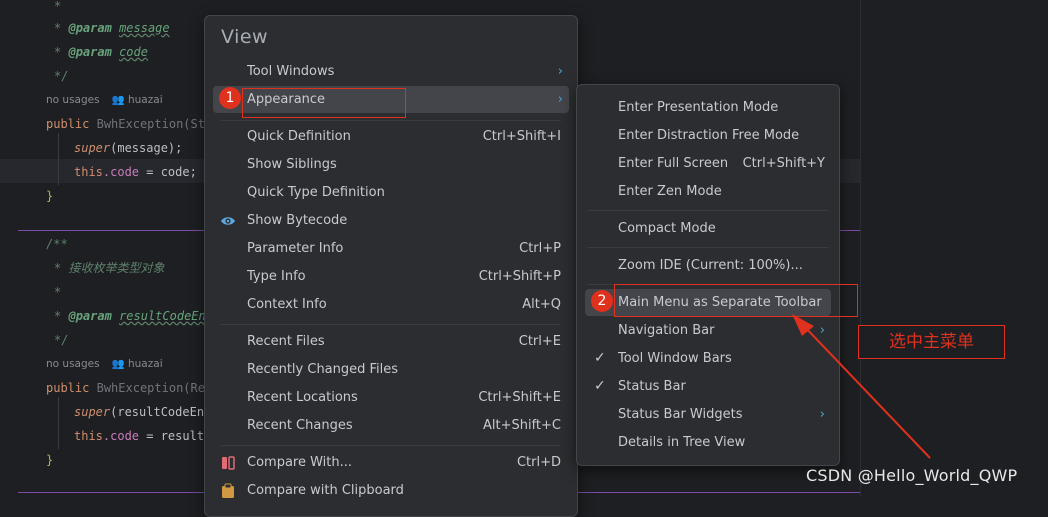  Describe the element at coordinates (230, 98) in the screenshot. I see `step-badge-1: 1` at that location.